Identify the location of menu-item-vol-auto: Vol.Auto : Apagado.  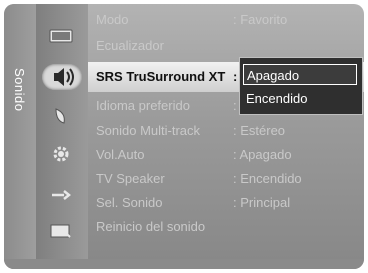
(226, 155).